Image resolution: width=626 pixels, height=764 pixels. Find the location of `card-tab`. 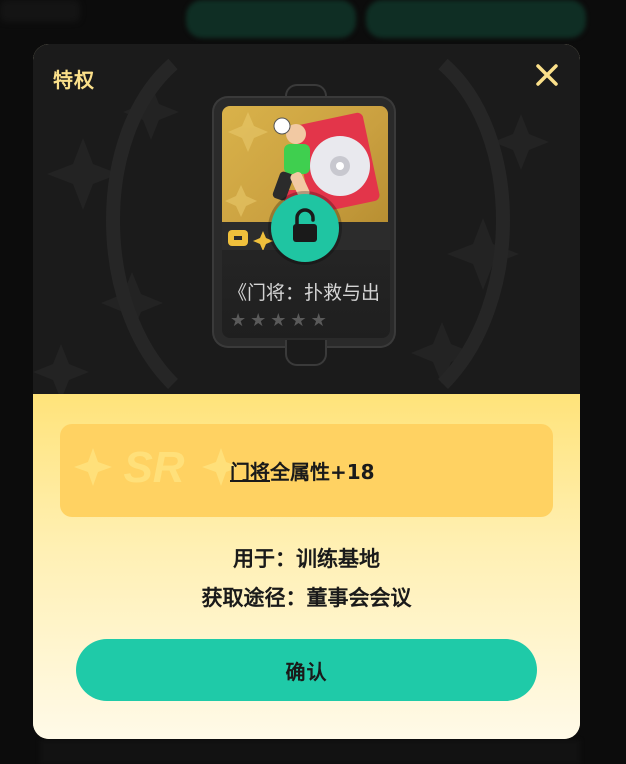

card-tab is located at coordinates (306, 353).